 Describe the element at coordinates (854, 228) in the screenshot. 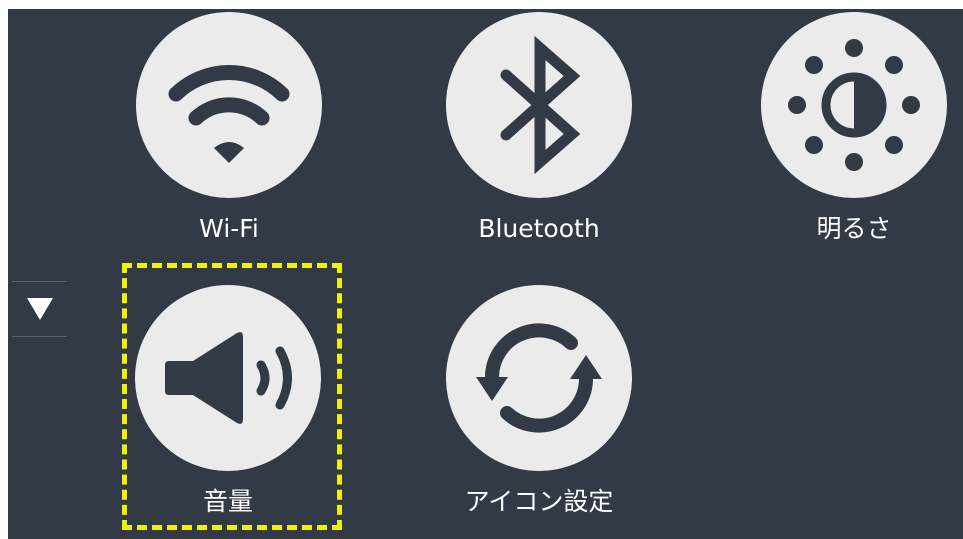

I see `brightness-label: 明るさ` at that location.